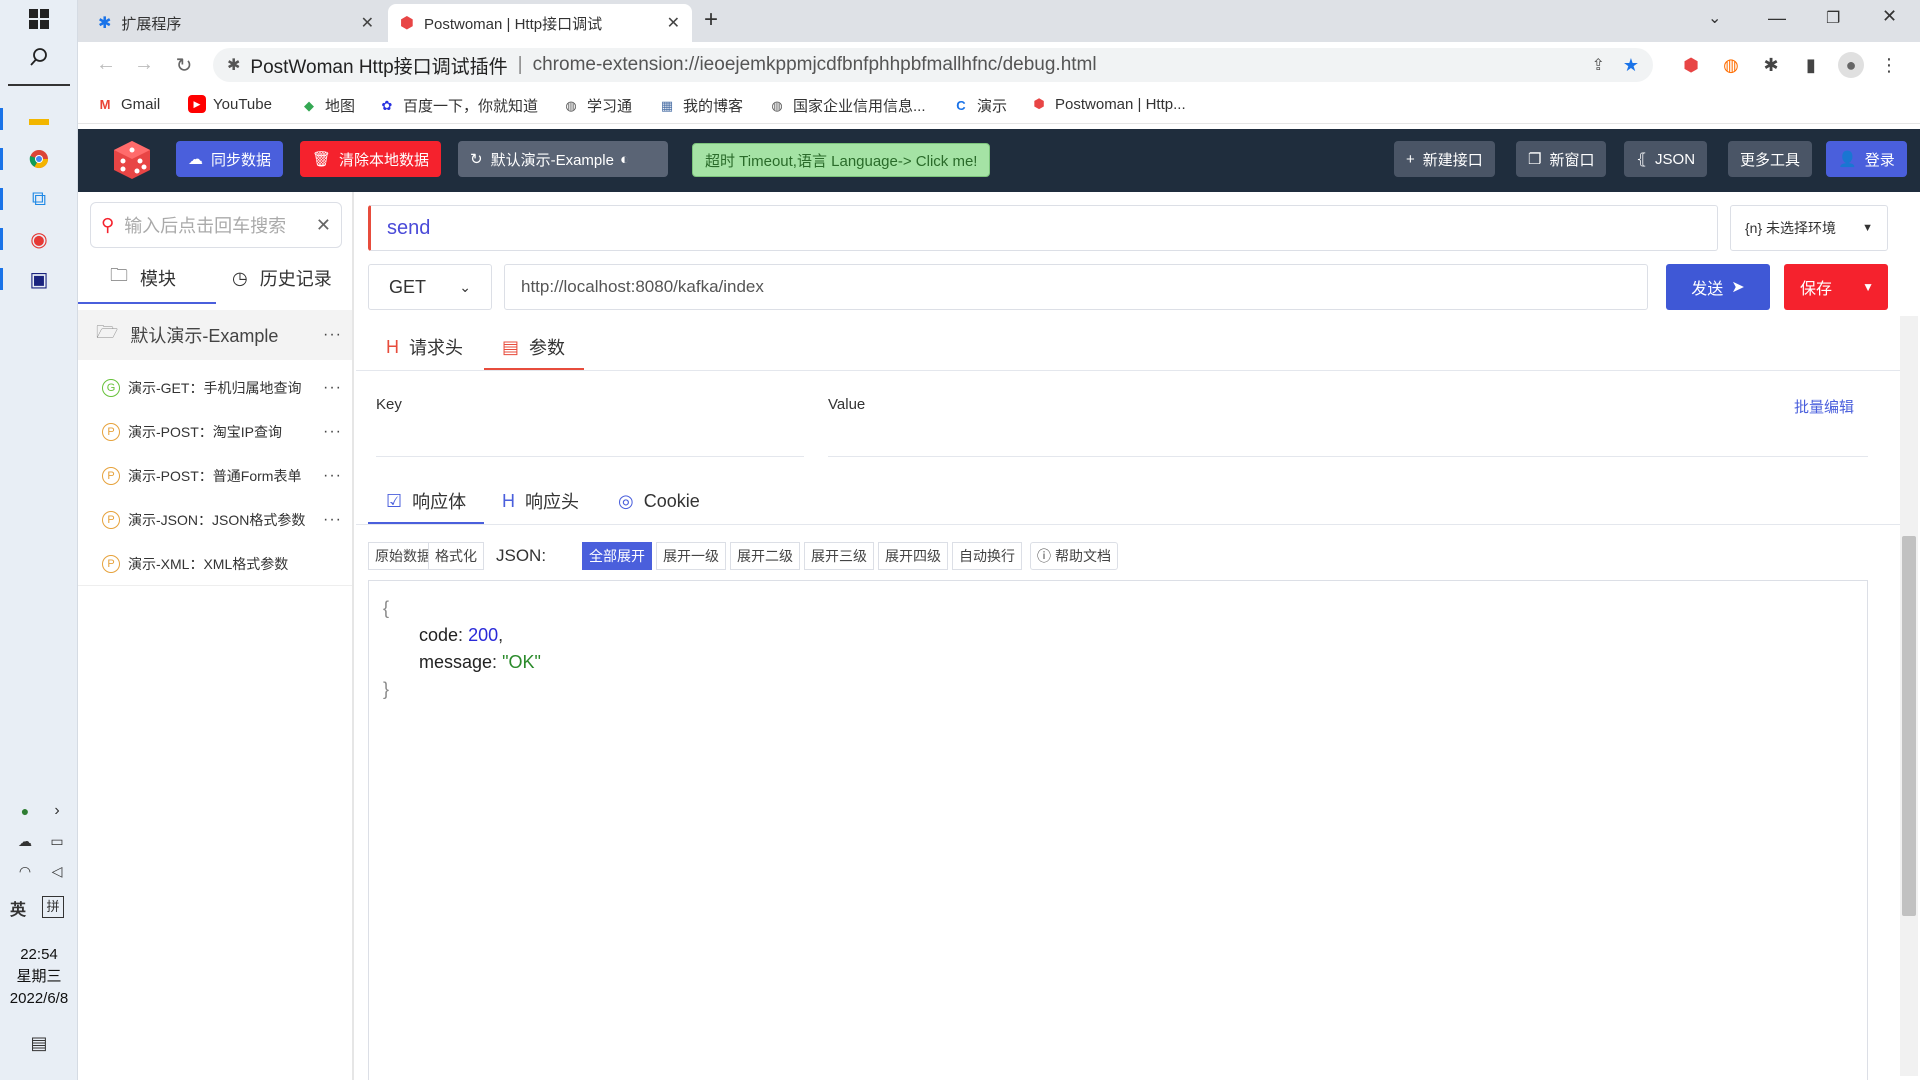 Image resolution: width=1920 pixels, height=1080 pixels. Describe the element at coordinates (711, 20) in the screenshot. I see `new-tab-button: +` at that location.